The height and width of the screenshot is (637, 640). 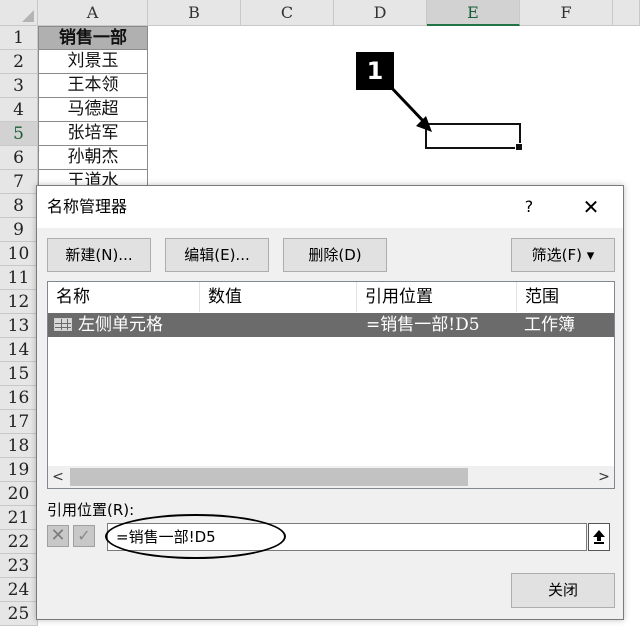 I want to click on select-all-corner, so click(x=19, y=13).